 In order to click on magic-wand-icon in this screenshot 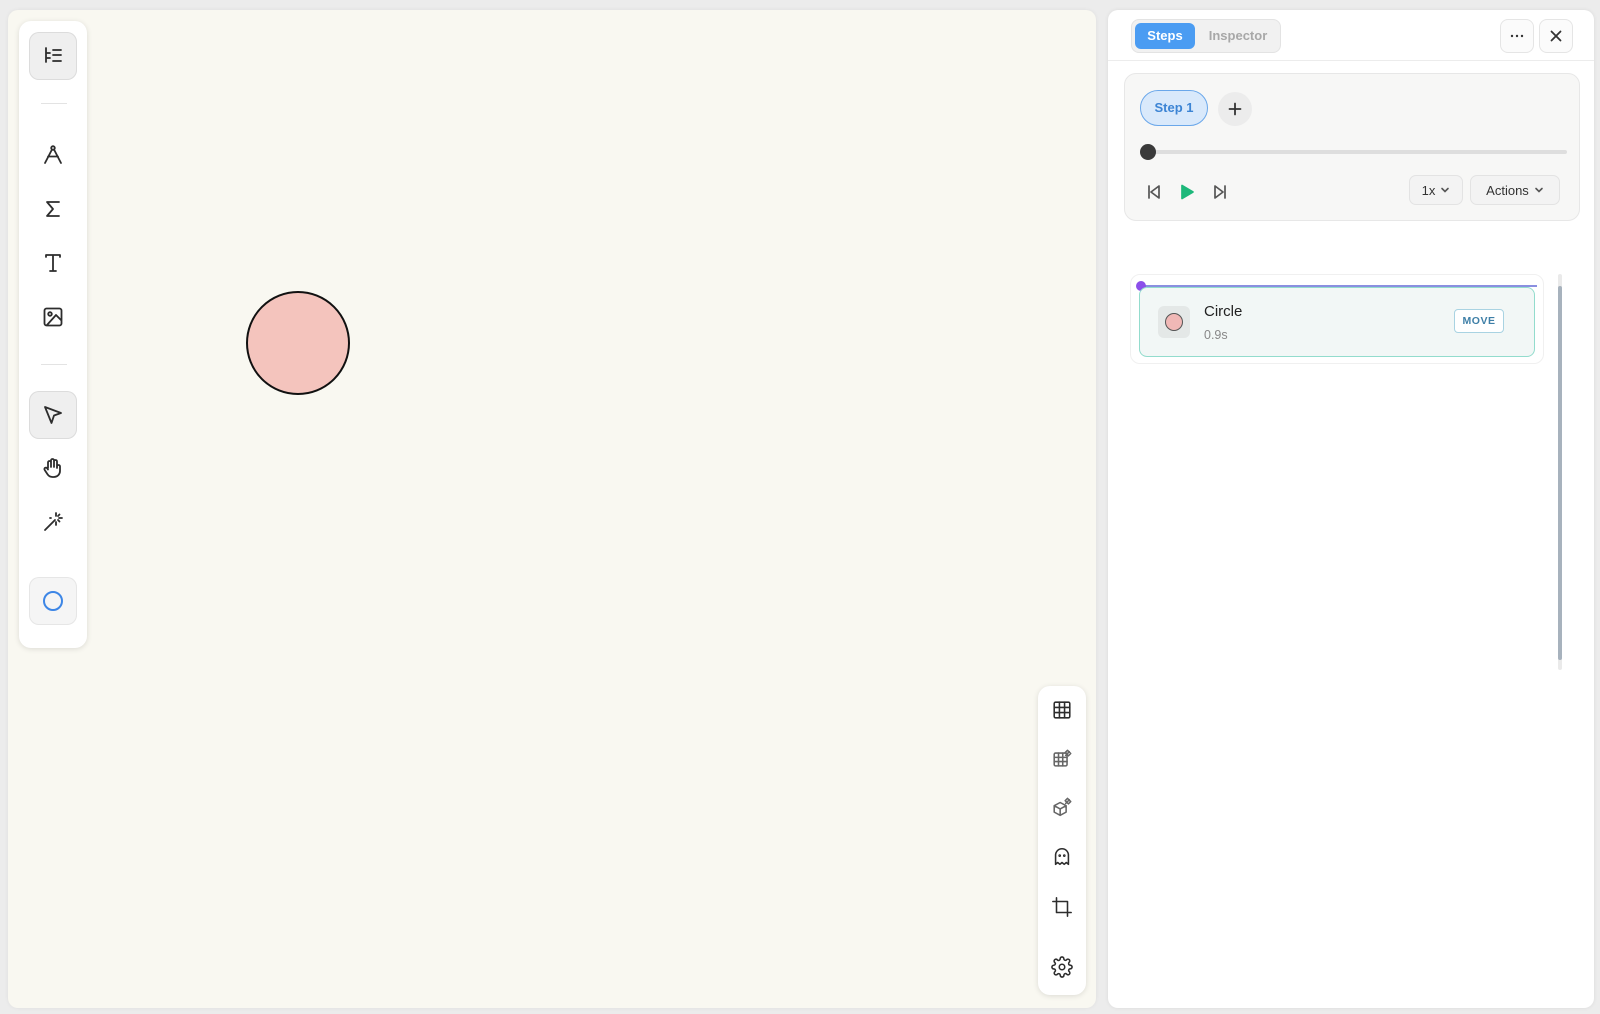, I will do `click(53, 521)`.